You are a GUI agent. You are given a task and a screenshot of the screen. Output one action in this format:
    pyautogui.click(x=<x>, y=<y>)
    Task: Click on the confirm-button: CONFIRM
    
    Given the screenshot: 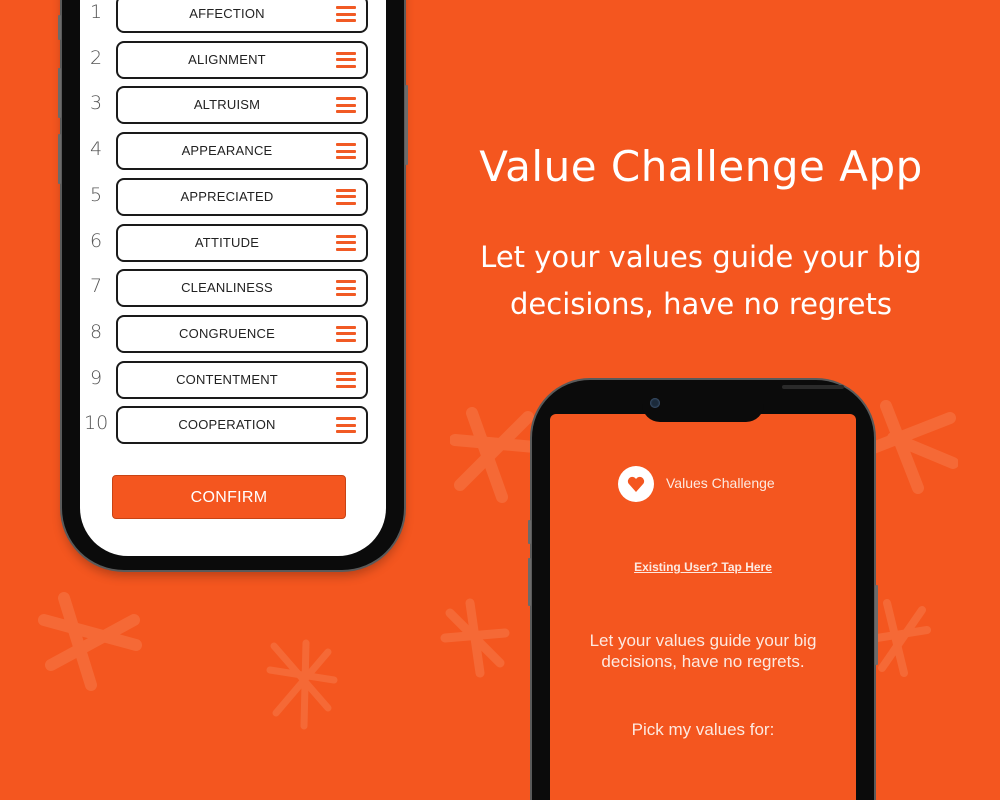 What is the action you would take?
    pyautogui.click(x=229, y=497)
    